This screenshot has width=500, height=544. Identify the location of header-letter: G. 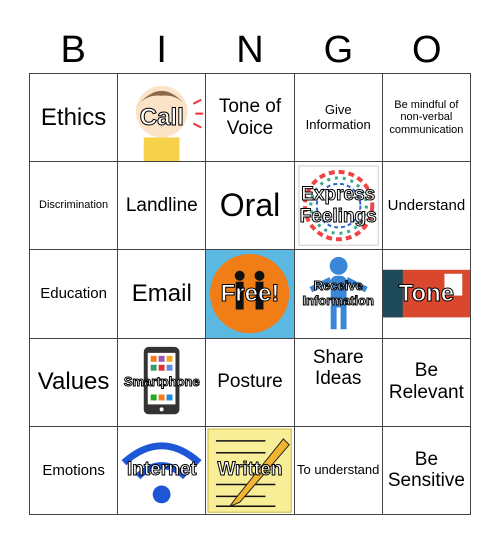
(338, 50).